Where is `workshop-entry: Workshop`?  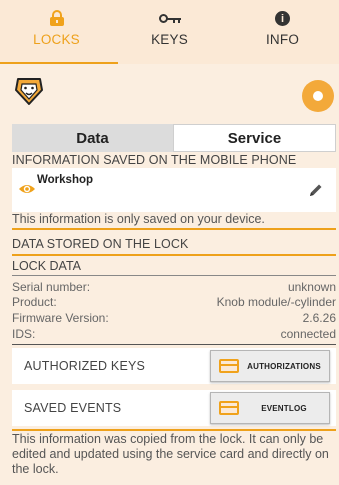
workshop-entry: Workshop is located at coordinates (174, 190).